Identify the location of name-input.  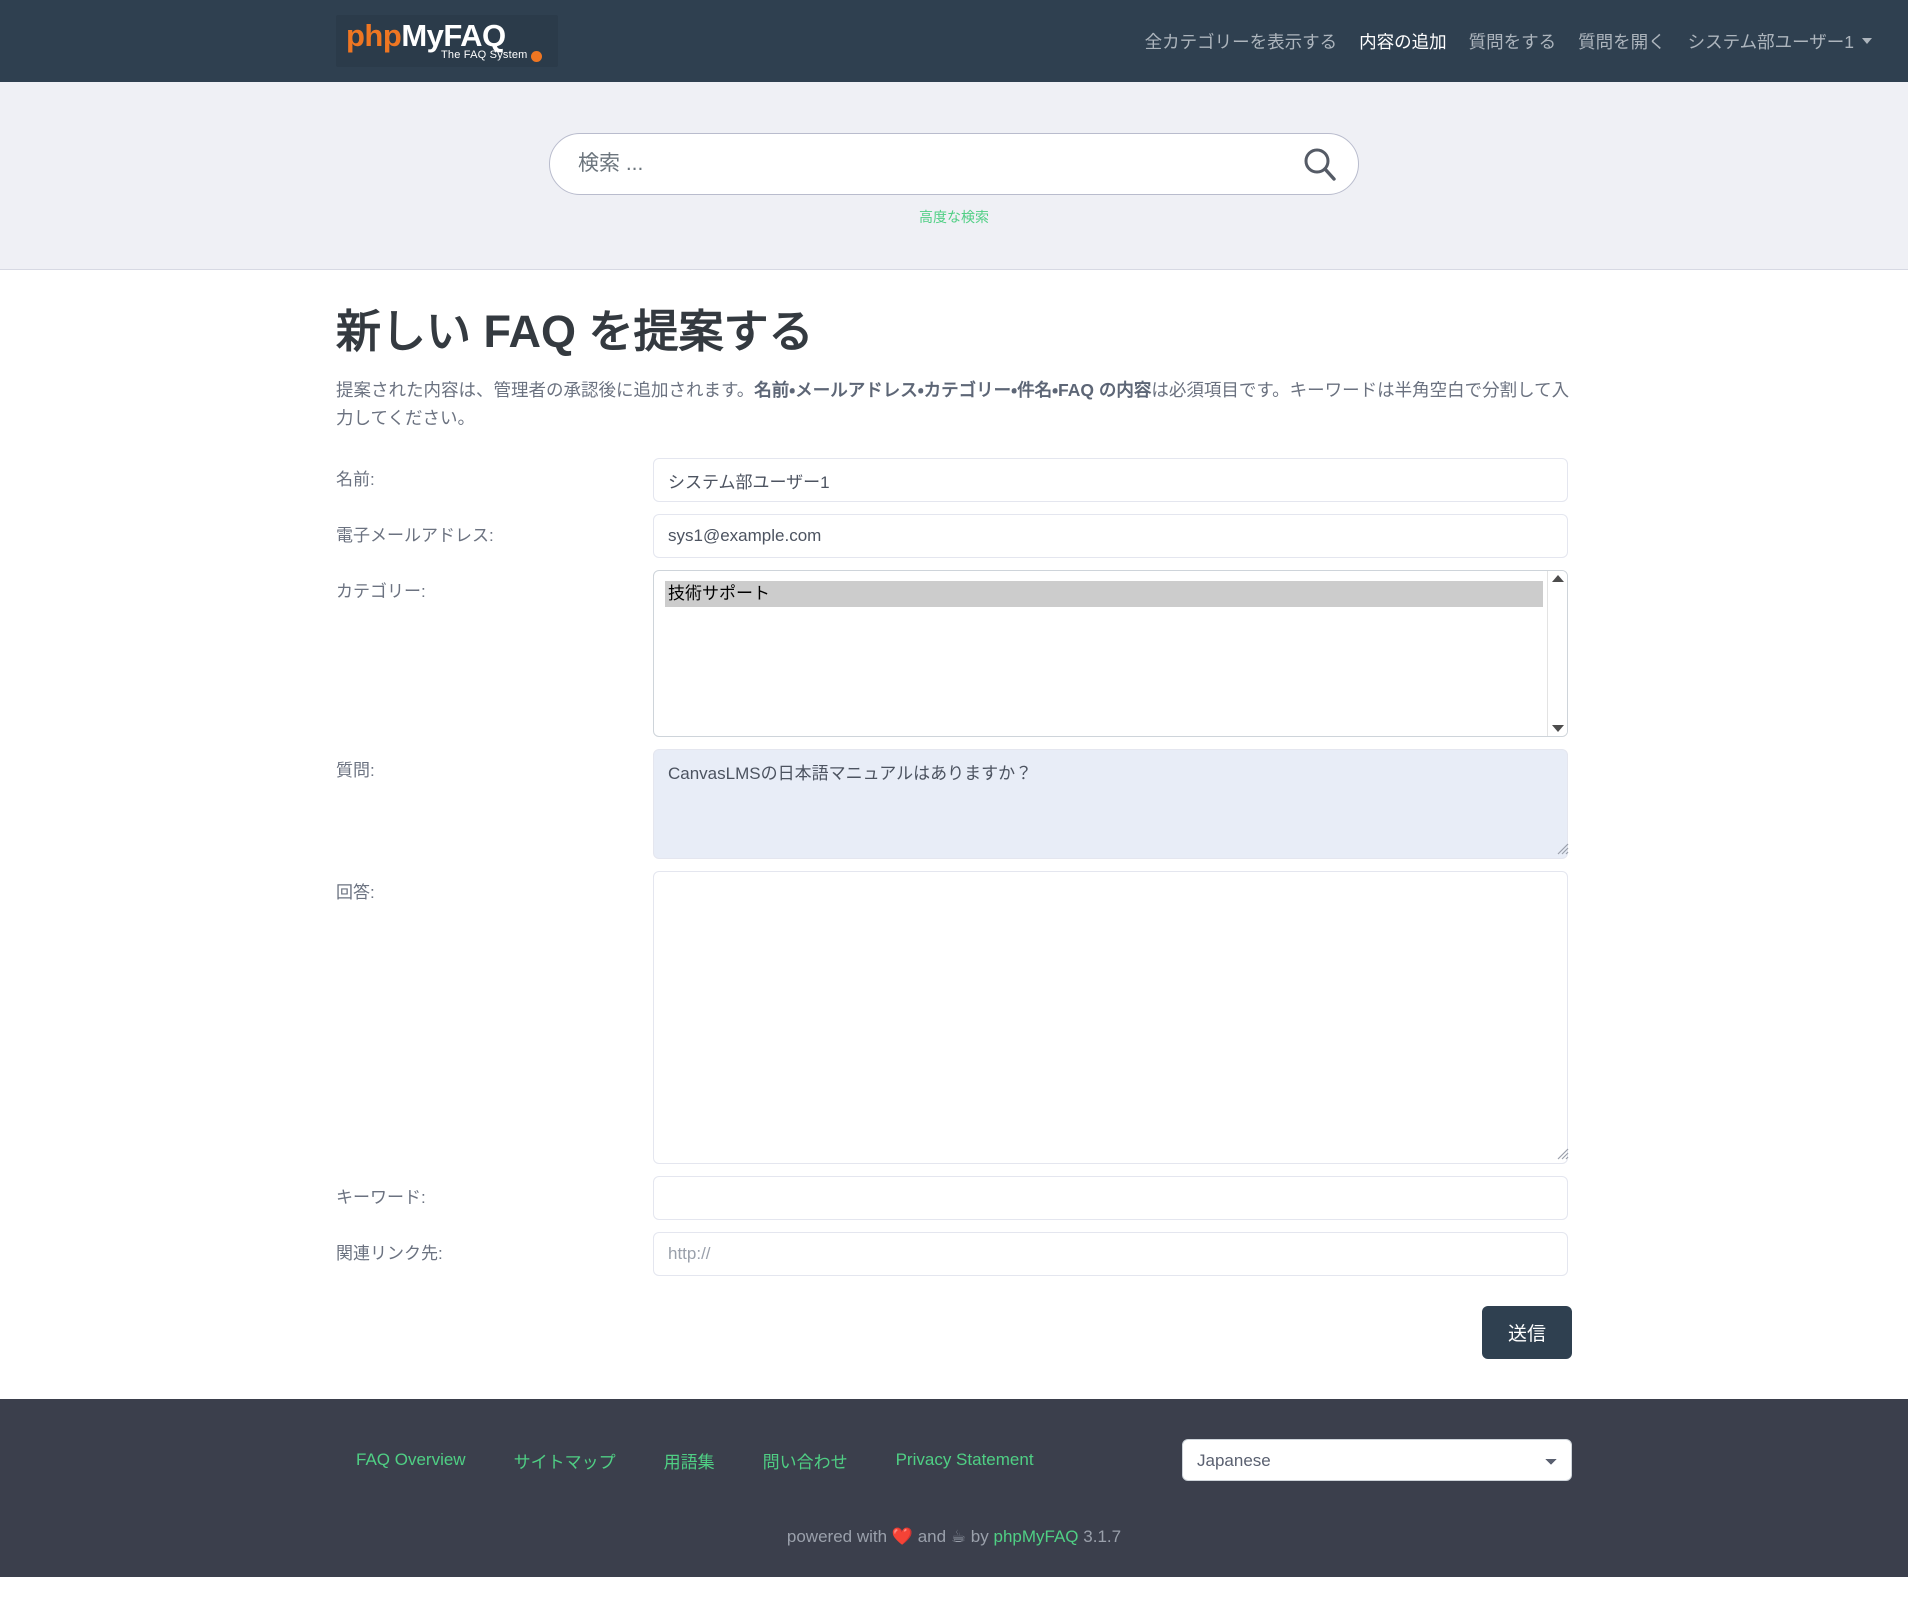
(1110, 480).